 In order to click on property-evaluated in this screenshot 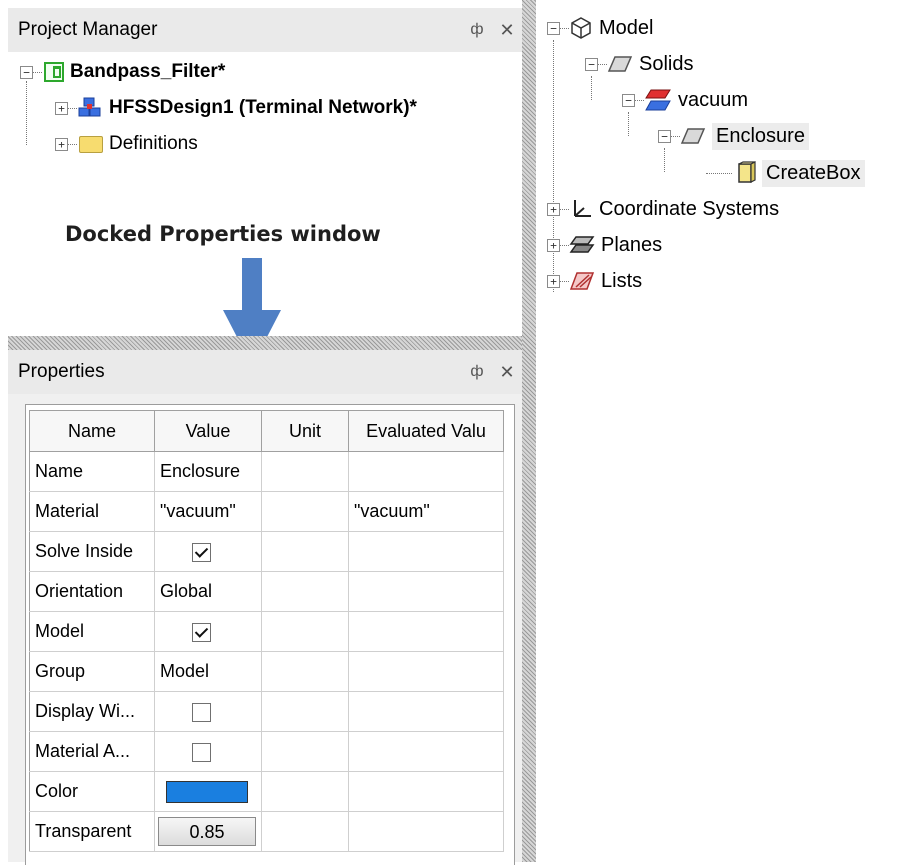, I will do `click(426, 791)`.